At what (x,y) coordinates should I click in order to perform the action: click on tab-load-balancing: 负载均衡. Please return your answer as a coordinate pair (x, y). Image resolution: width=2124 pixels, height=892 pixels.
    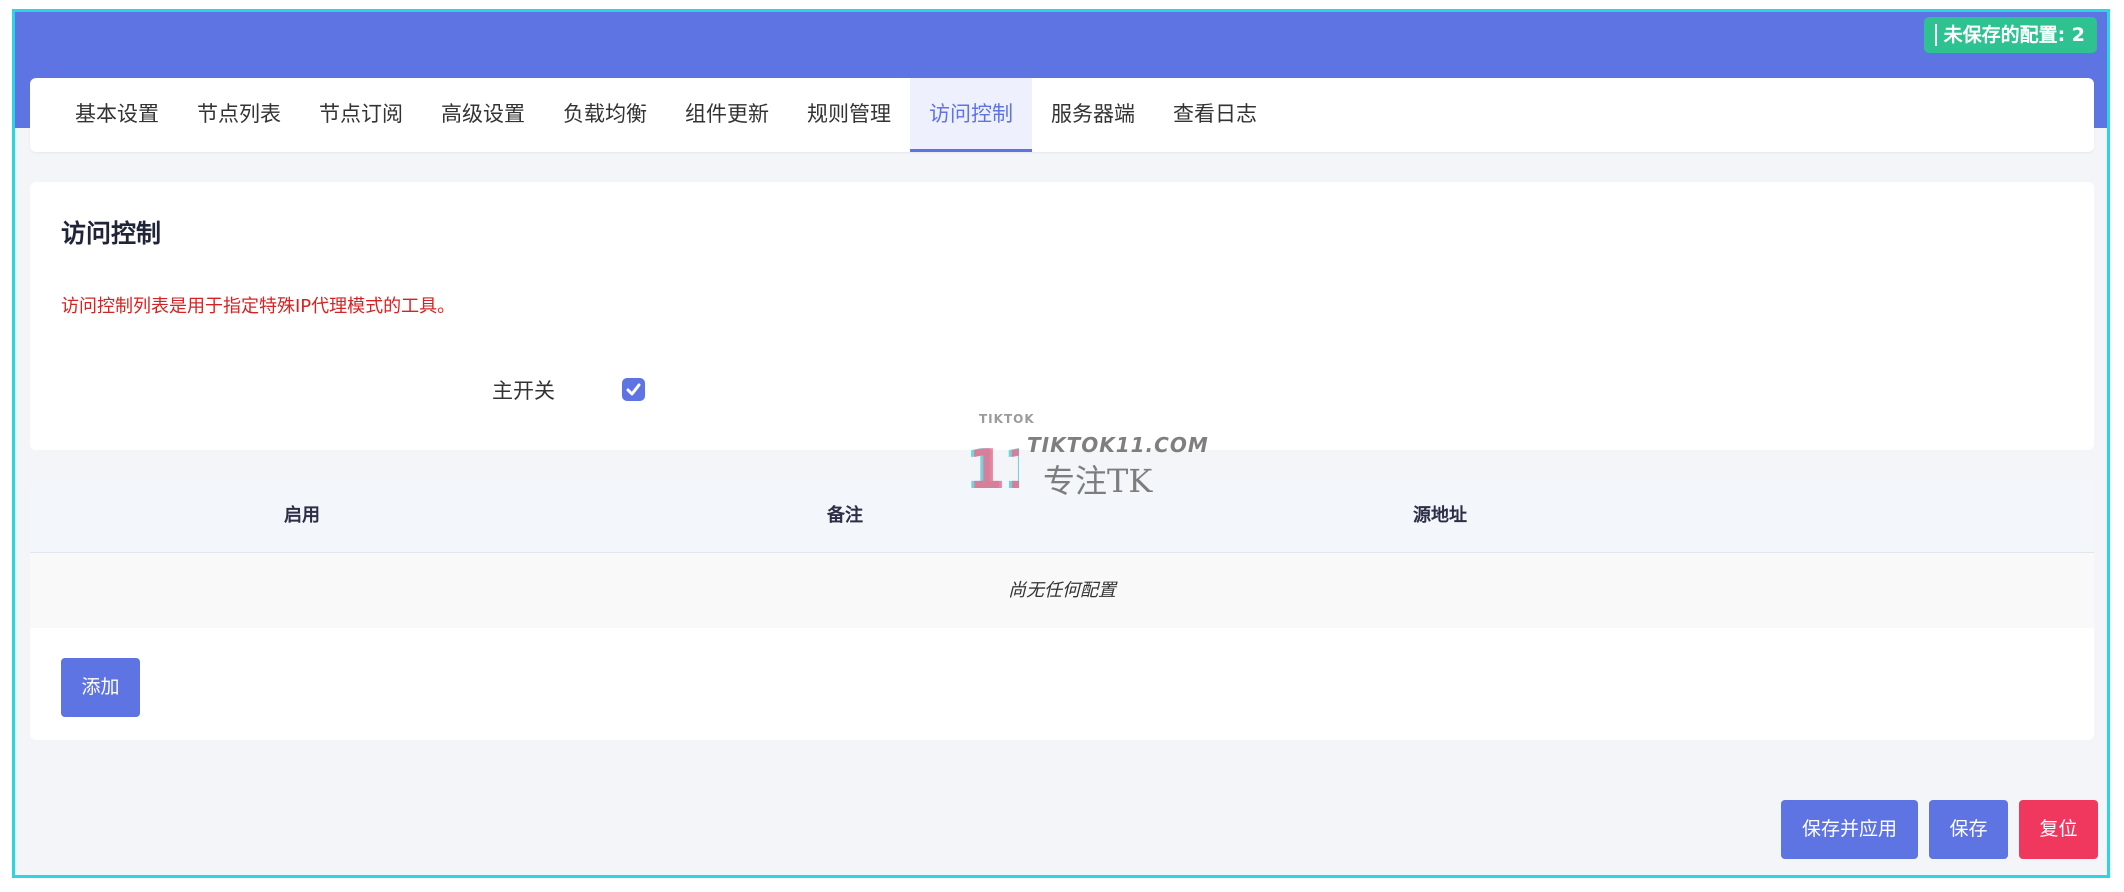
    Looking at the image, I should click on (605, 115).